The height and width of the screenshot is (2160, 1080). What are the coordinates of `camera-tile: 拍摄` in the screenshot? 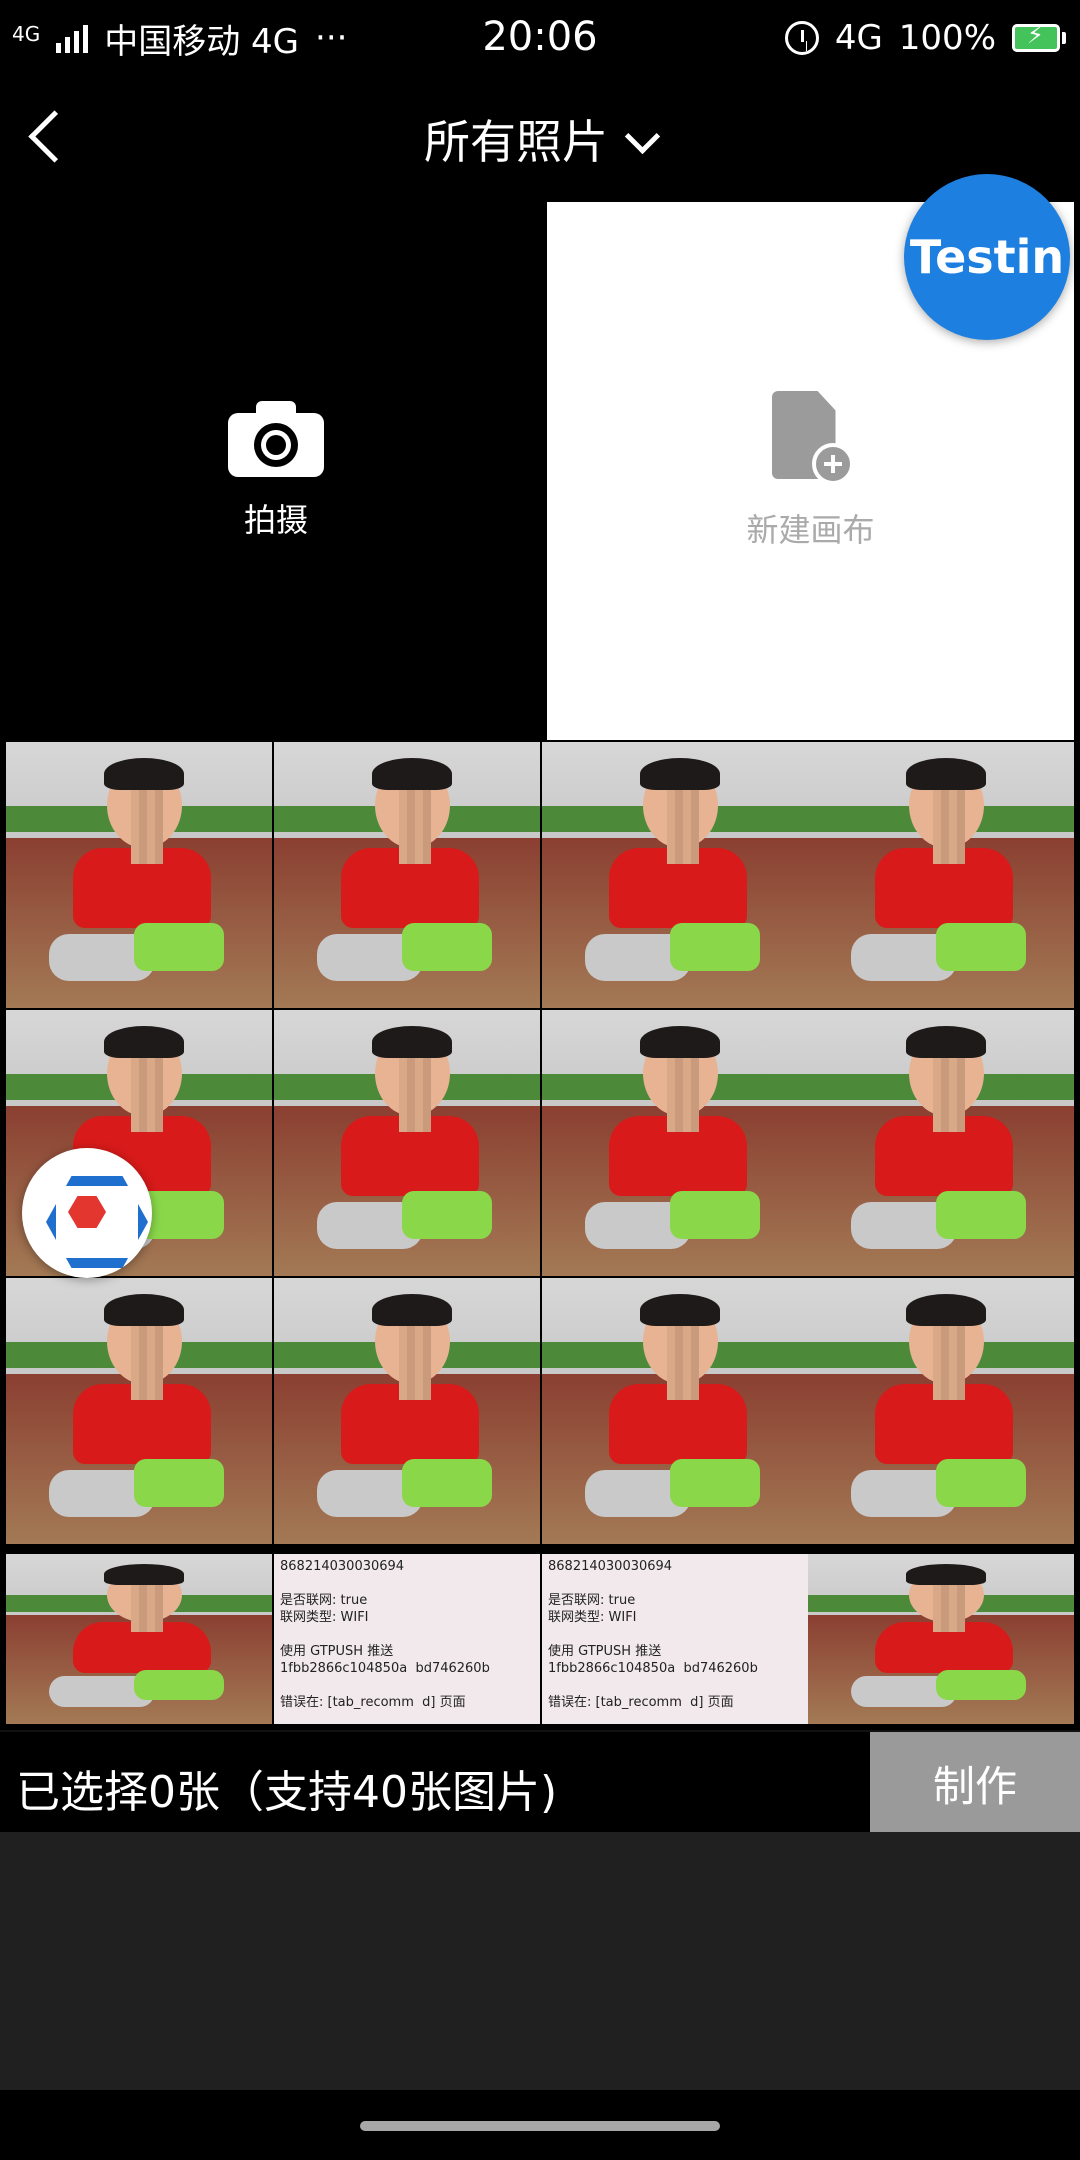 It's located at (276, 471).